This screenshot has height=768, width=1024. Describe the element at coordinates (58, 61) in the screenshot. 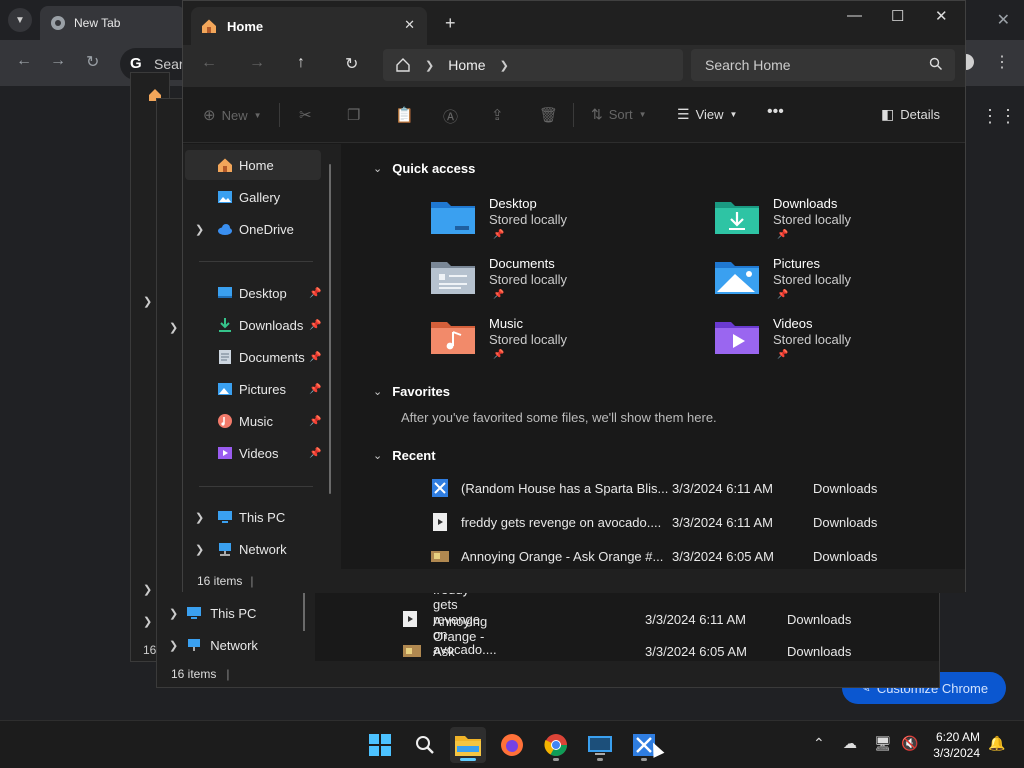

I see `chrome-forward-icon: →` at that location.